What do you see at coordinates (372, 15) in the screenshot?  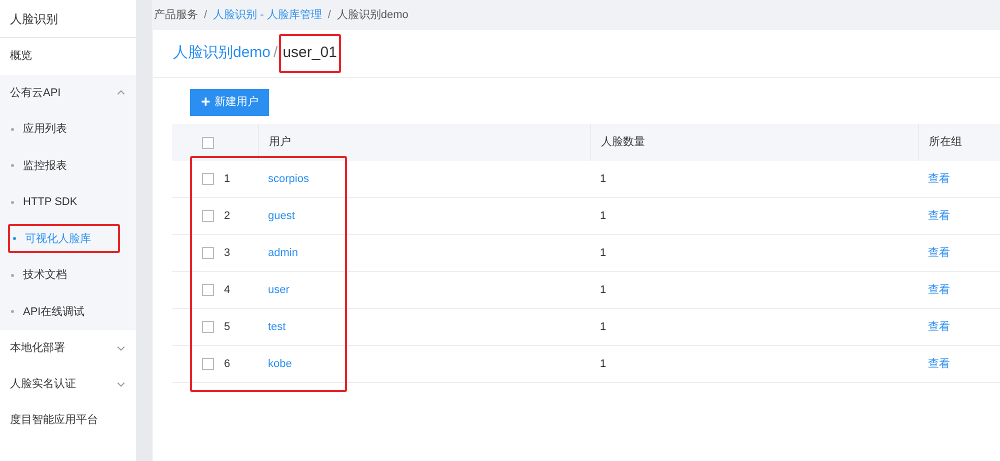 I see `breadcrumb-text: 人脸识别demo` at bounding box center [372, 15].